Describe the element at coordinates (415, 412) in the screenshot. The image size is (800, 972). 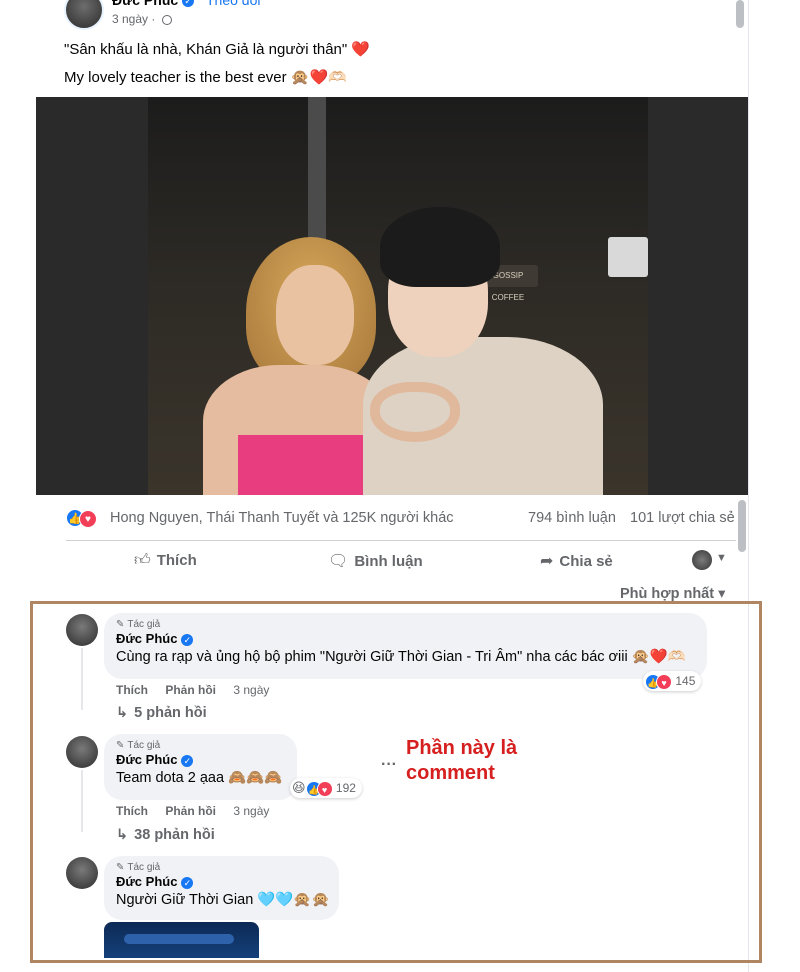
I see `photo-heart-hands` at that location.